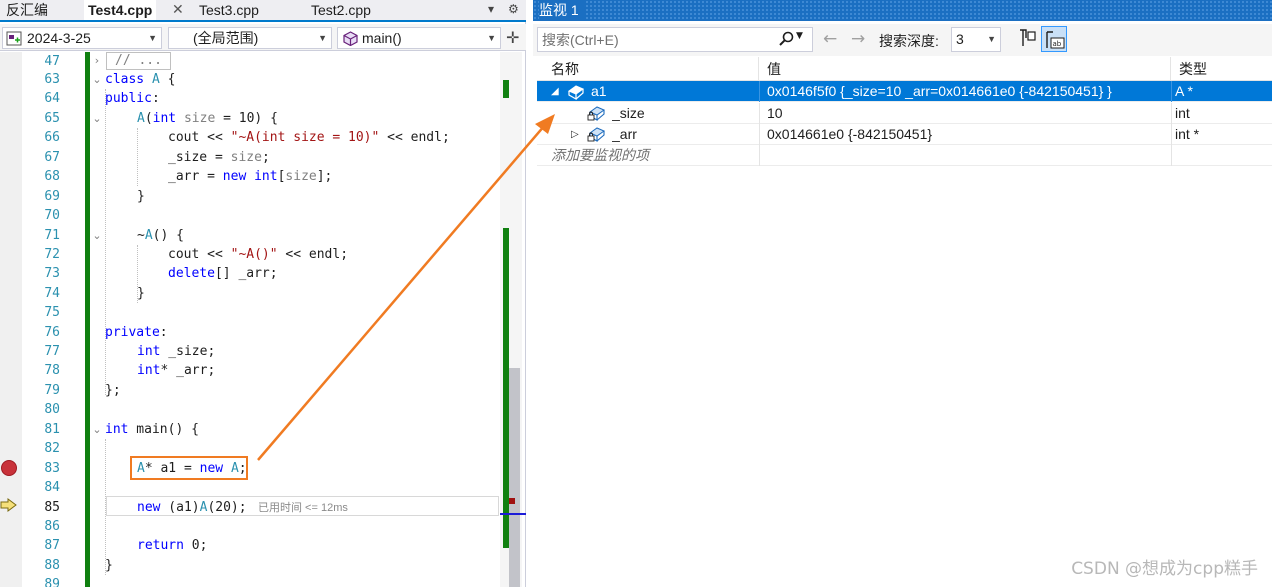 The width and height of the screenshot is (1272, 587). What do you see at coordinates (967, 113) in the screenshot?
I see `watch-value-cell: 10` at bounding box center [967, 113].